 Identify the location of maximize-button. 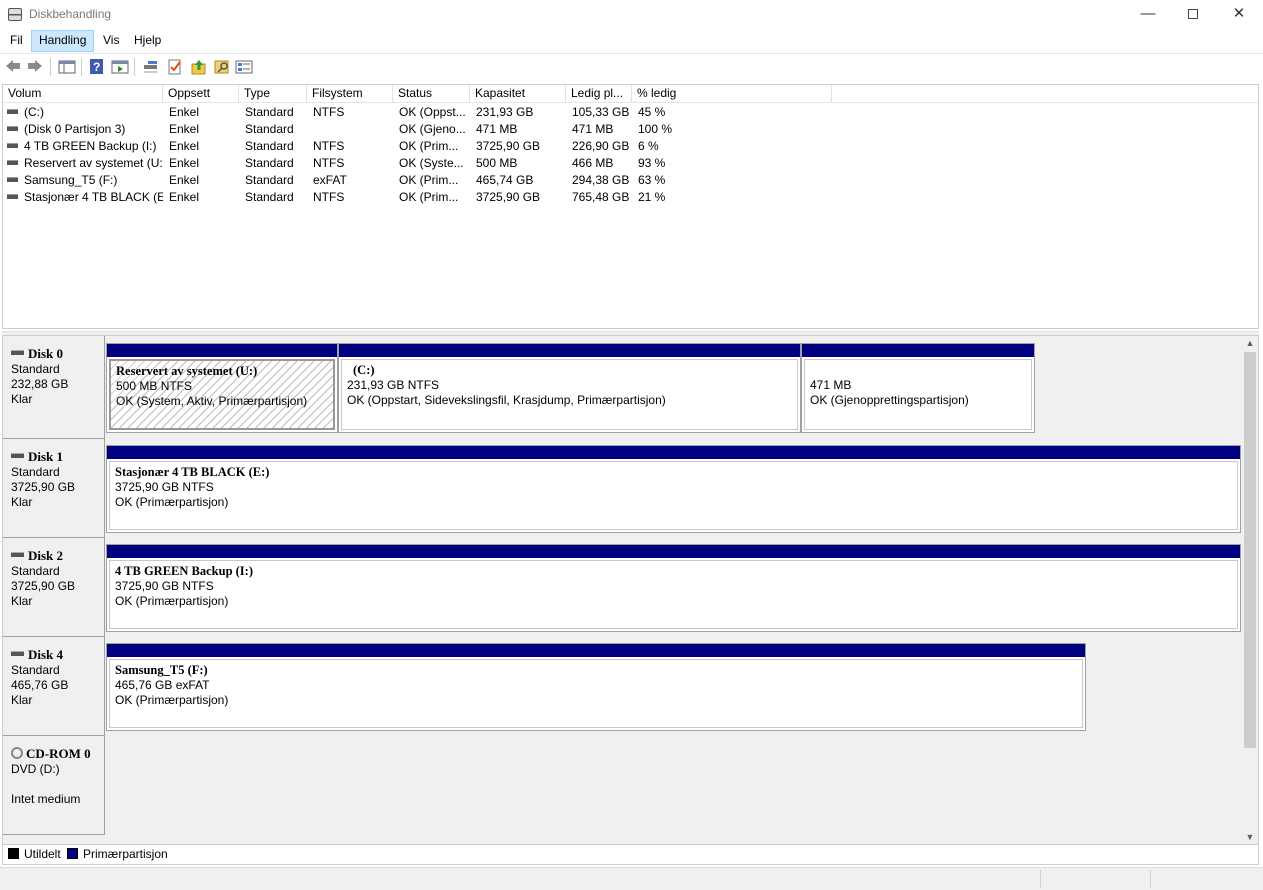
(1193, 15).